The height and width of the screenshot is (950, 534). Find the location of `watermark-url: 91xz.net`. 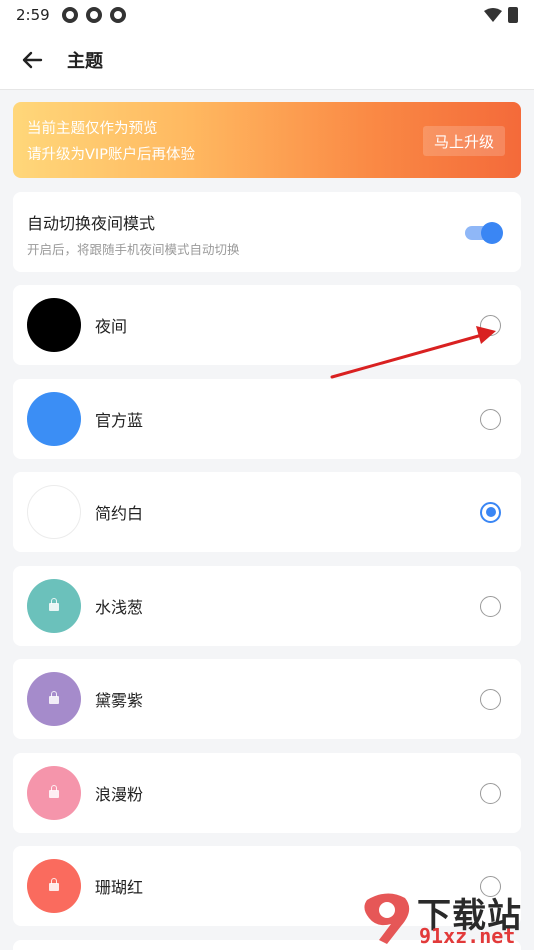

watermark-url: 91xz.net is located at coordinates (467, 936).